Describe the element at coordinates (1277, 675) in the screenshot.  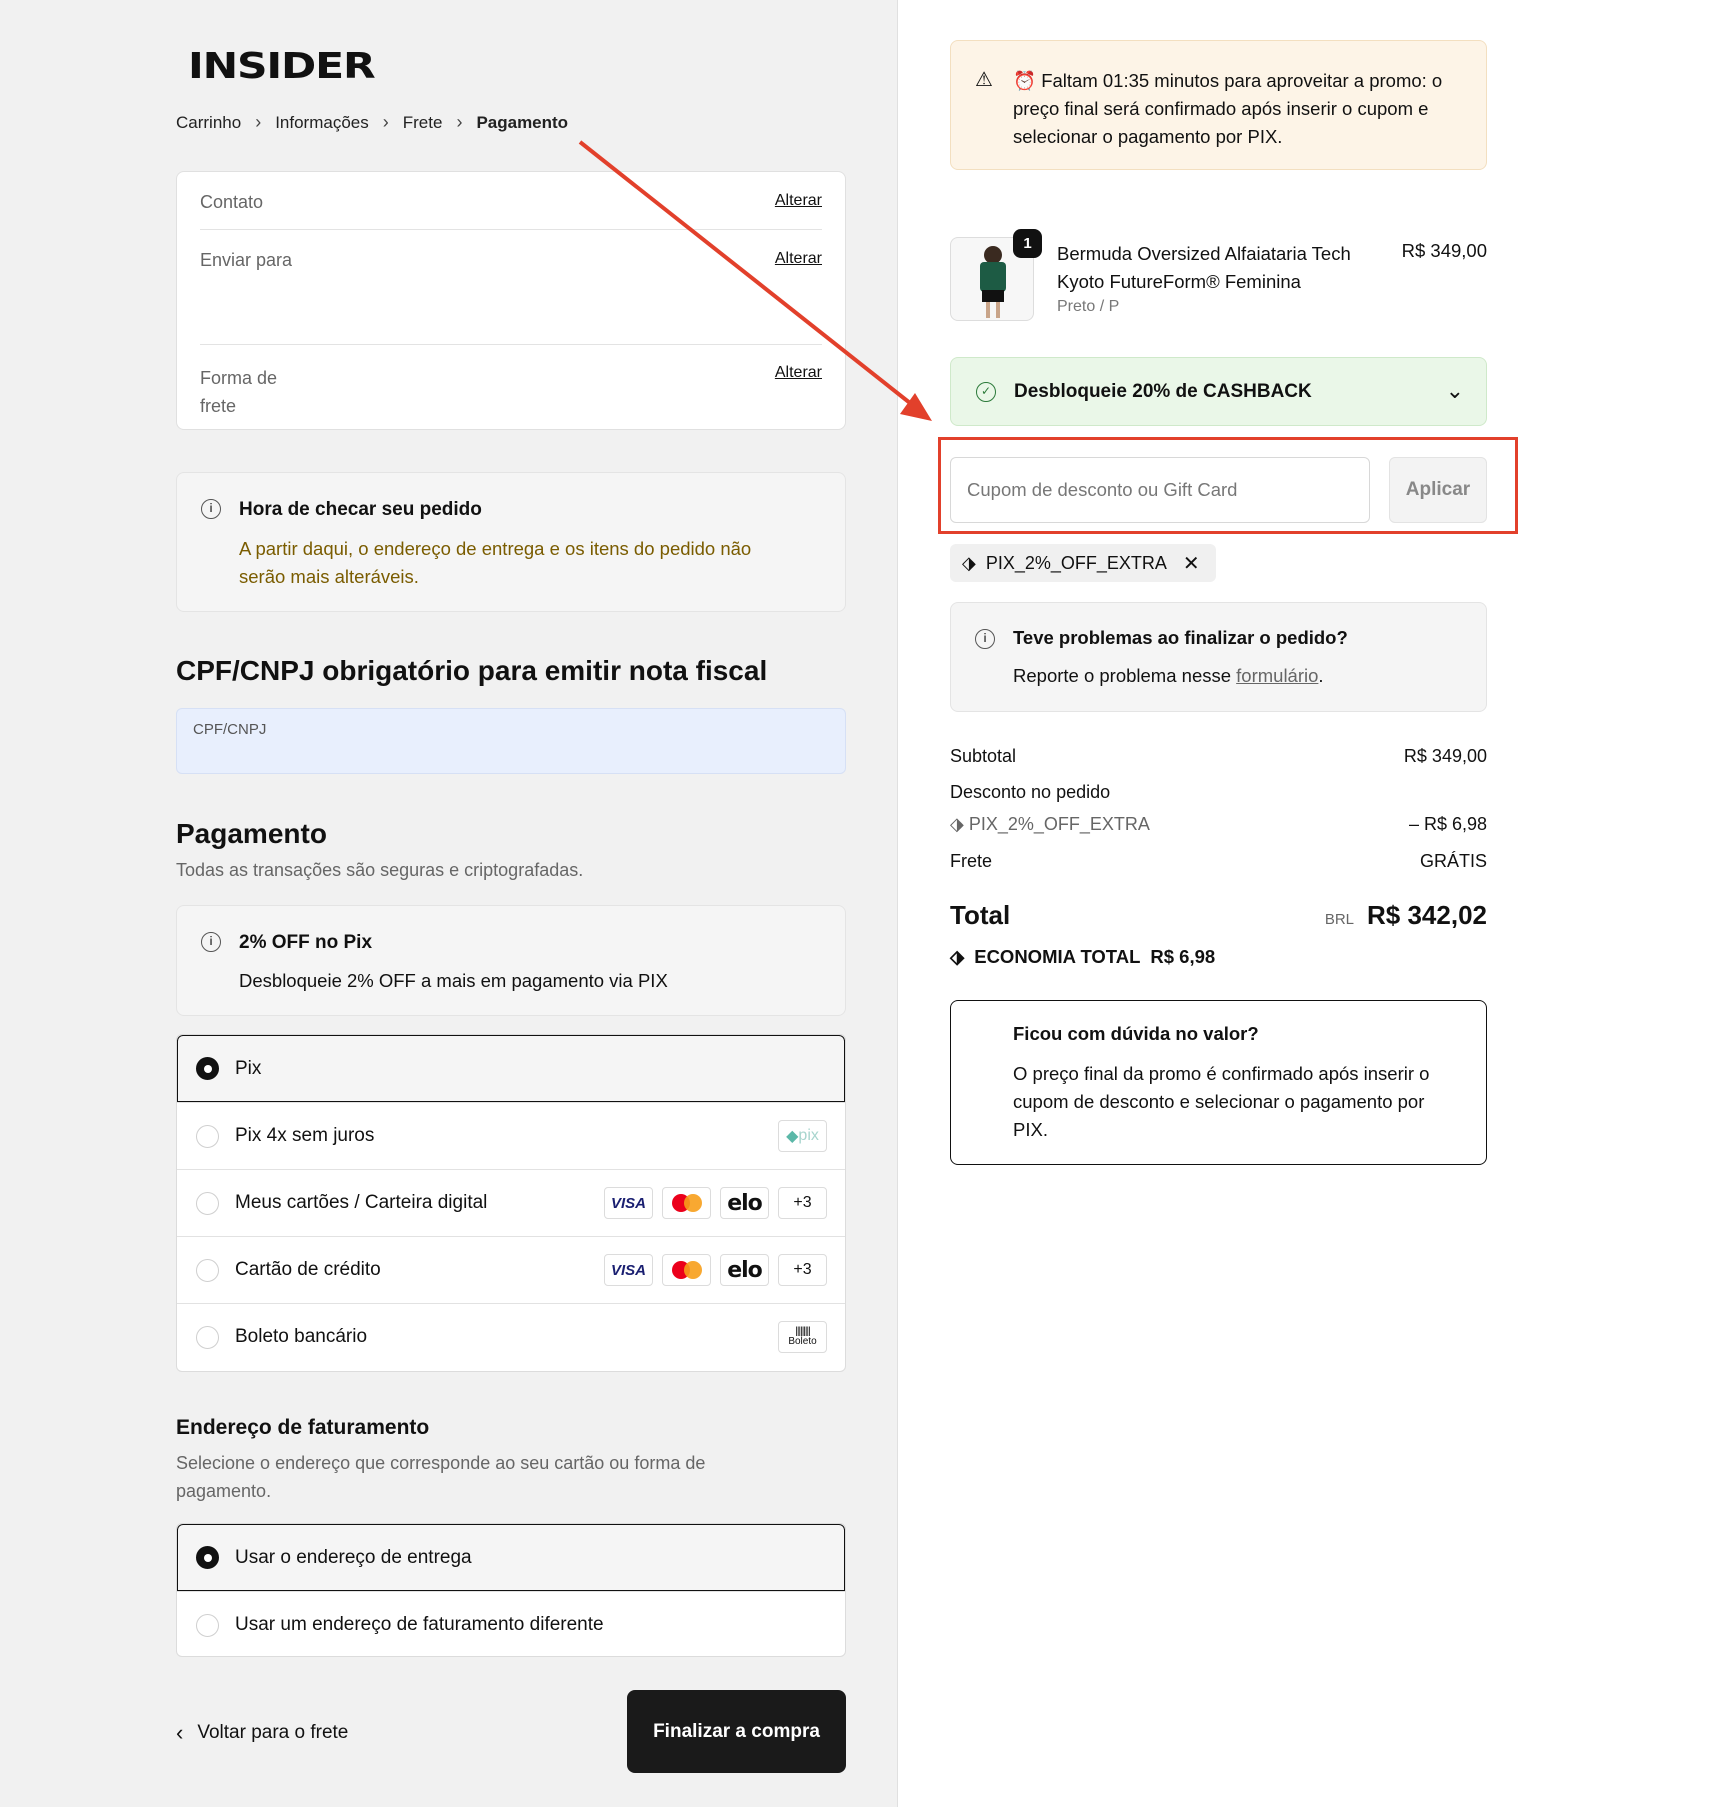
I see `report-form-link: formulário` at that location.